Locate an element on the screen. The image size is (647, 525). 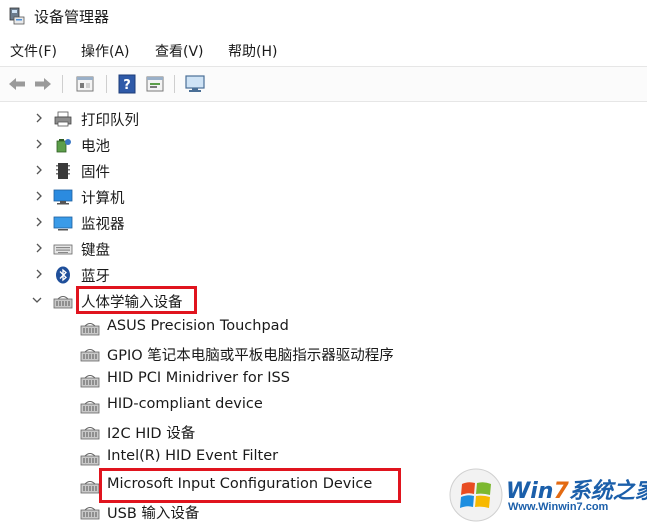
scan-hardware-monitor-icon is located at coordinates (195, 84).